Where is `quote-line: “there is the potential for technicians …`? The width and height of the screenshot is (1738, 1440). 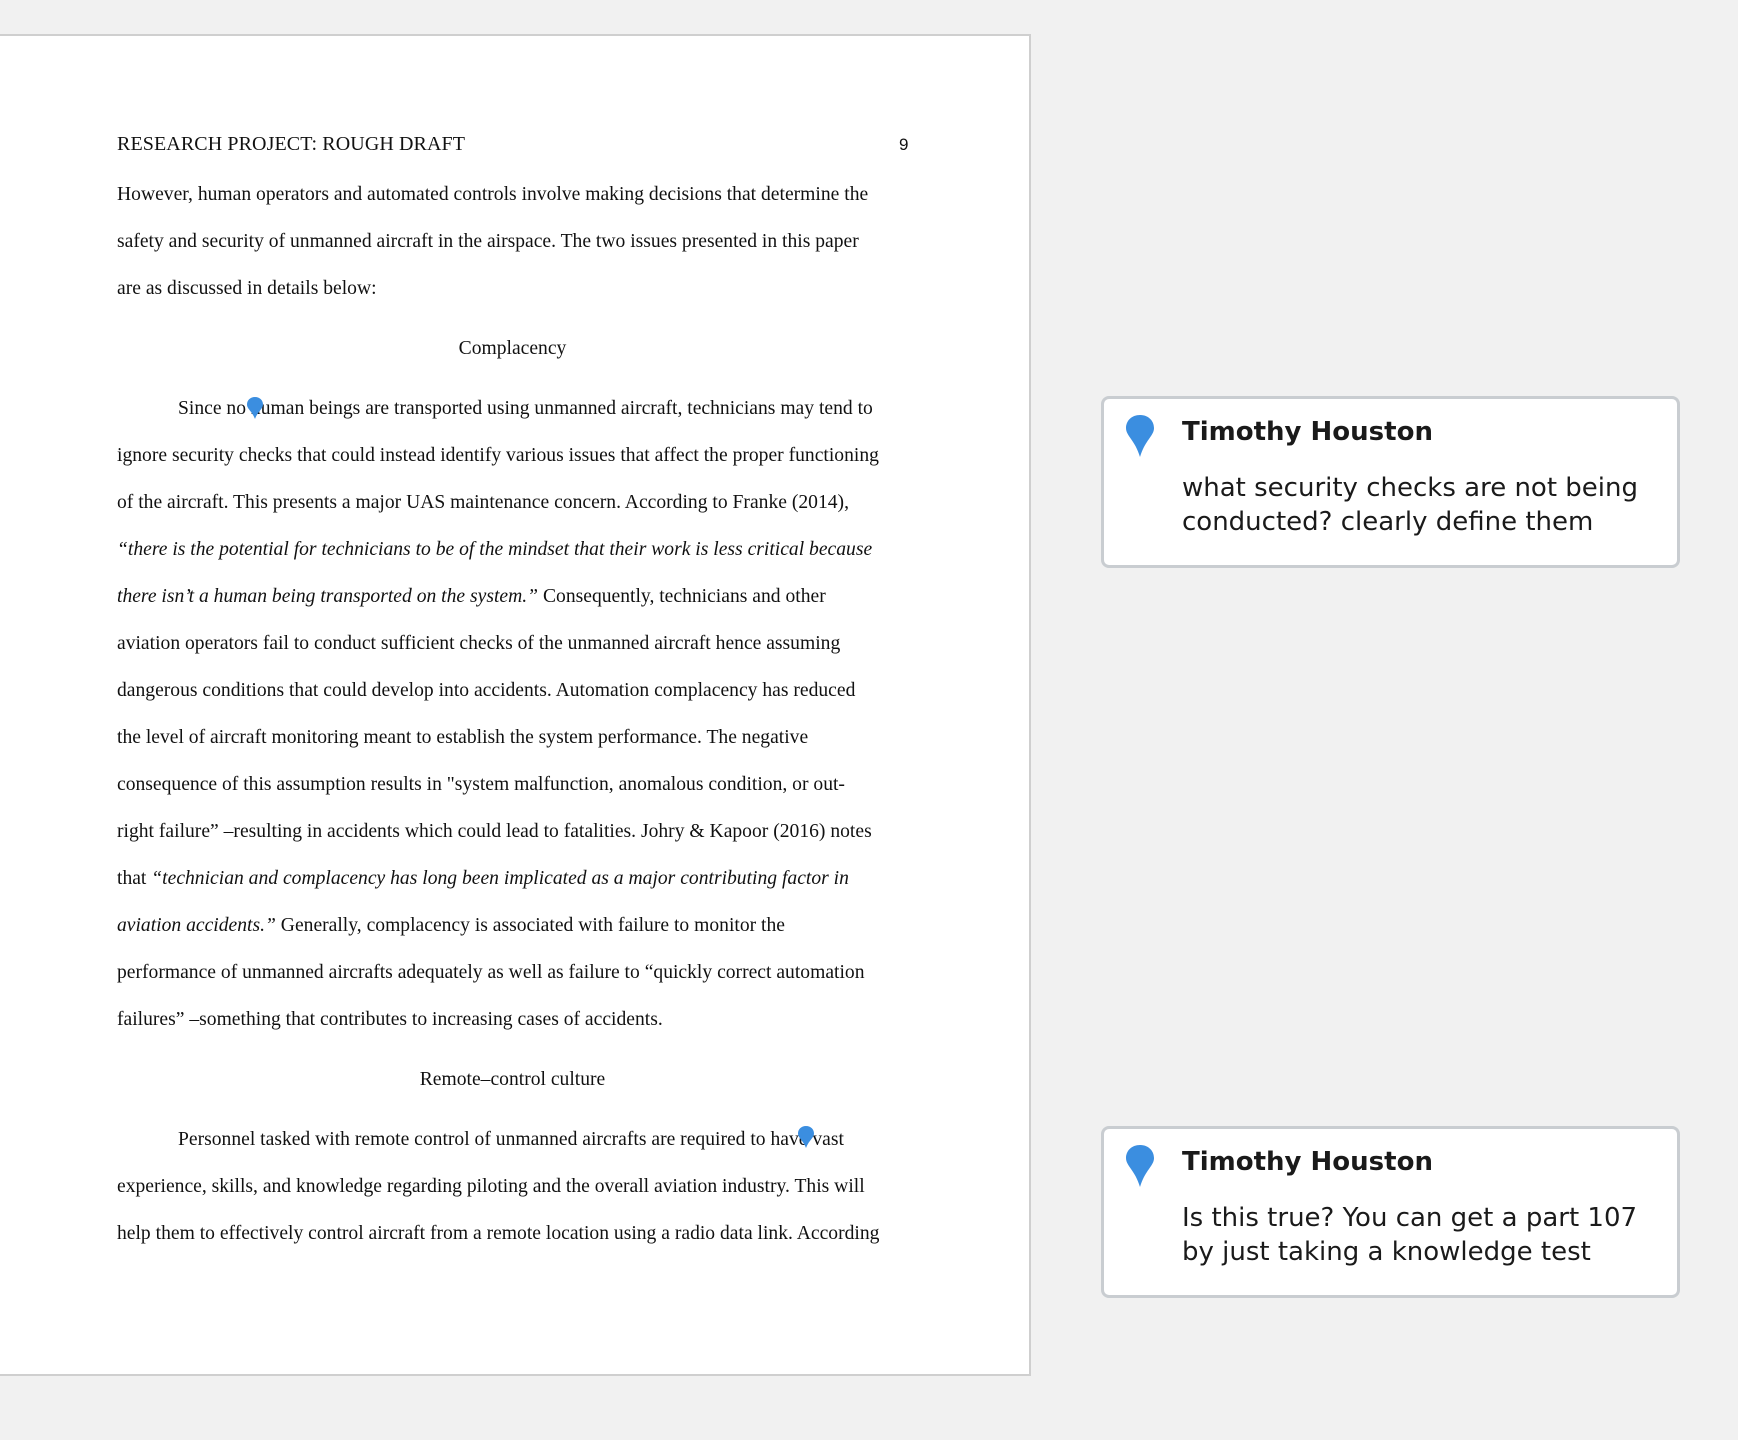 quote-line: “there is the potential for technicians … is located at coordinates (494, 550).